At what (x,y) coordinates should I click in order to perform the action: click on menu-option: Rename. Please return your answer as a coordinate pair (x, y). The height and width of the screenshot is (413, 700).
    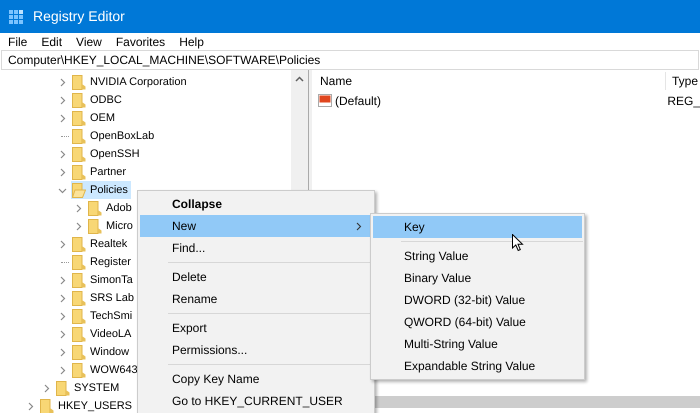
    Looking at the image, I should click on (256, 299).